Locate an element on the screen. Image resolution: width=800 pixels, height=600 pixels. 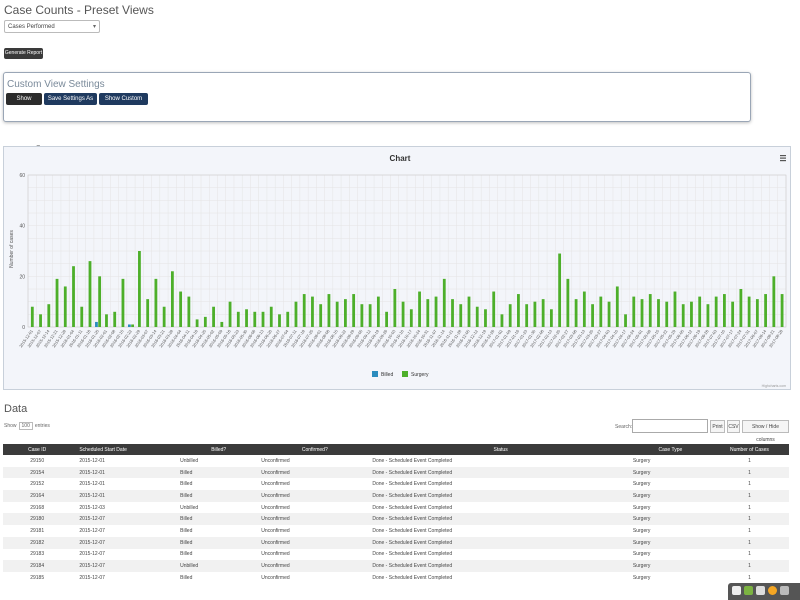
chart-menu-icon is located at coordinates (783, 158).